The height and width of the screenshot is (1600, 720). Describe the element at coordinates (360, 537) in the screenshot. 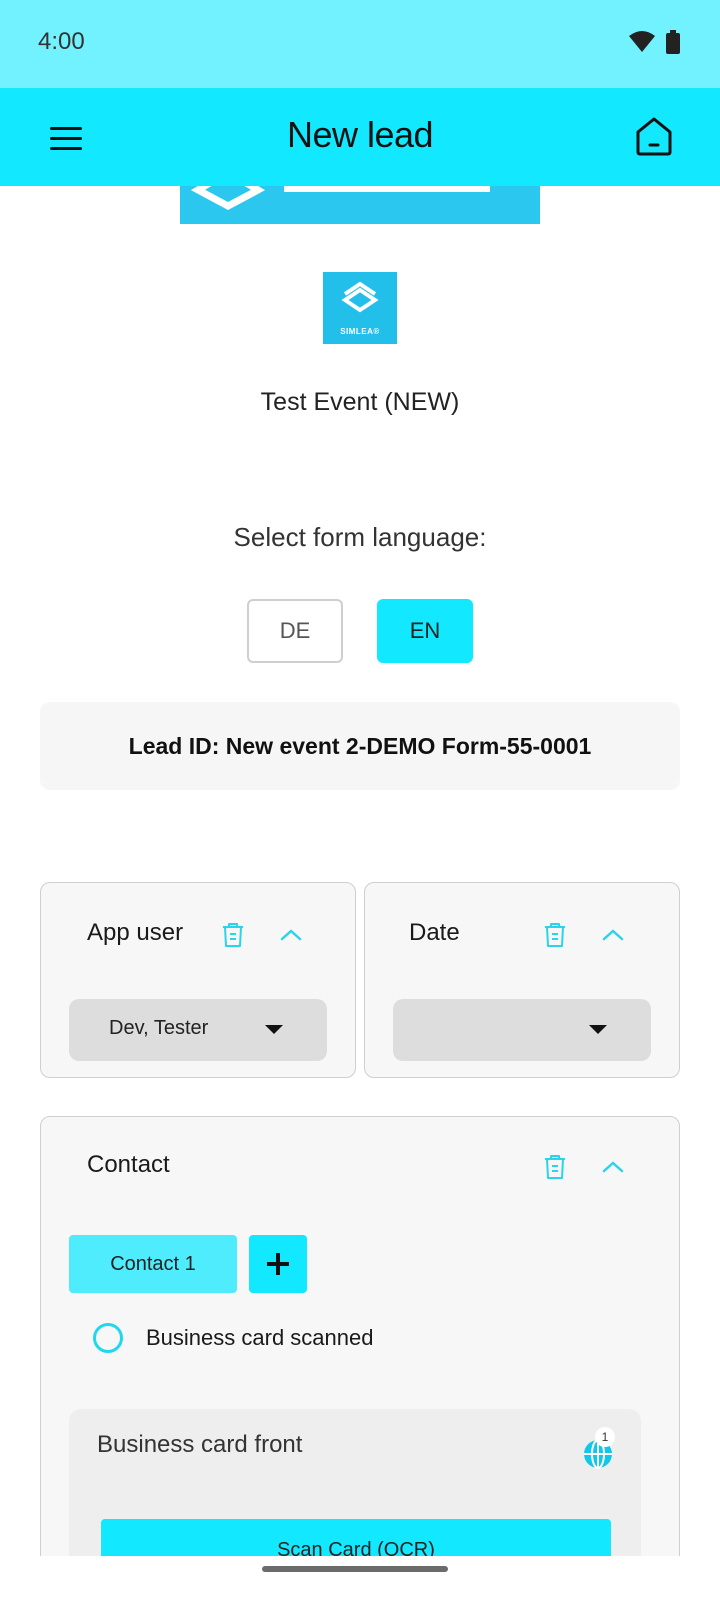

I see `language-label: Select form language:` at that location.